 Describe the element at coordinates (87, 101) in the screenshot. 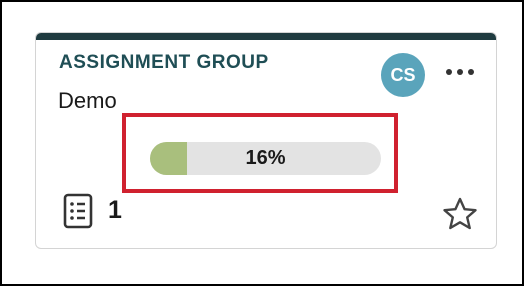

I see `card-title: Demo` at that location.